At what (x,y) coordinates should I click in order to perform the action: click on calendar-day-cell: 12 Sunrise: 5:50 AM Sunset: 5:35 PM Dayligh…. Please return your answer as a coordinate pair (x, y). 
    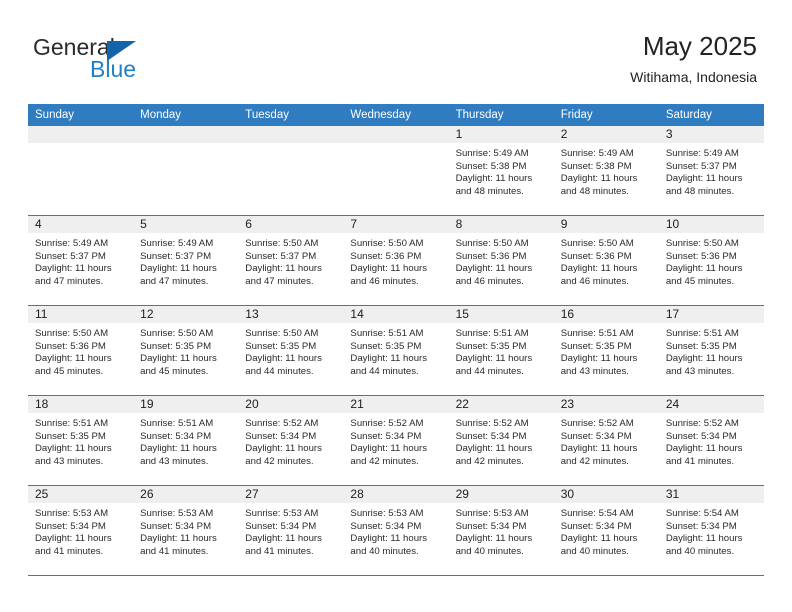
    Looking at the image, I should click on (186, 350).